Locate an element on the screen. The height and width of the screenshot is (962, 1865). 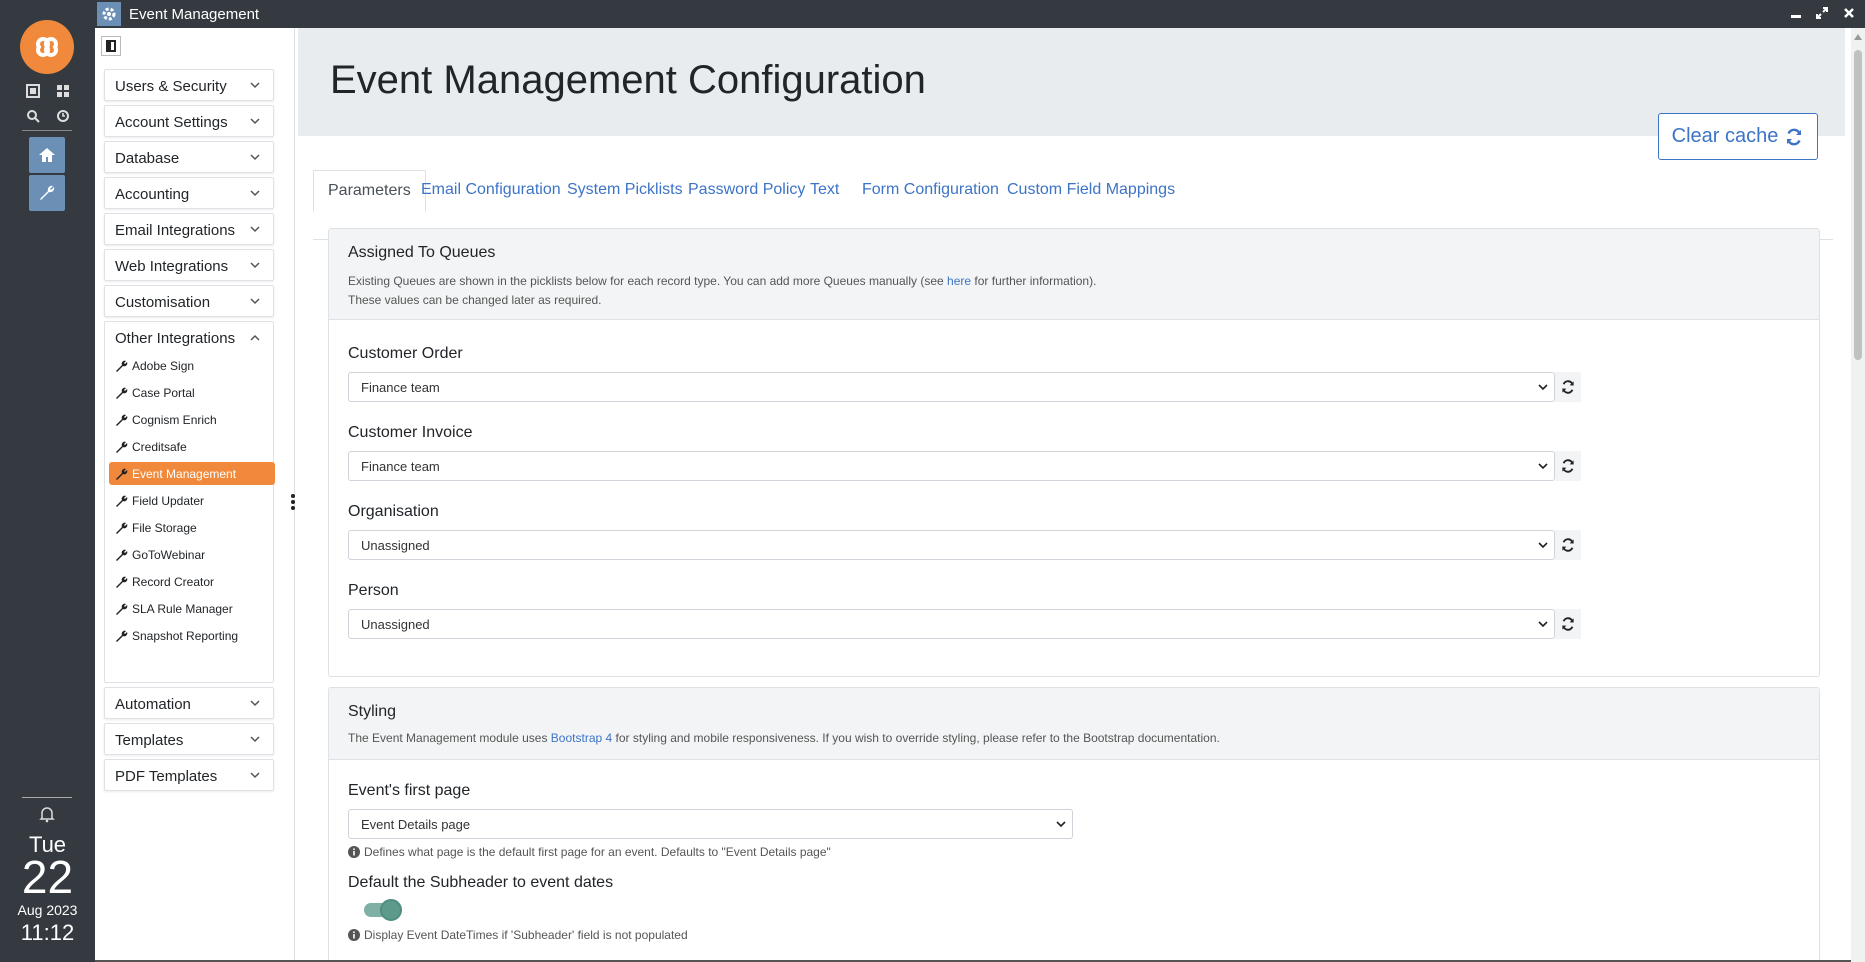
customer-invoice-label: Customer Invoice is located at coordinates (410, 432).